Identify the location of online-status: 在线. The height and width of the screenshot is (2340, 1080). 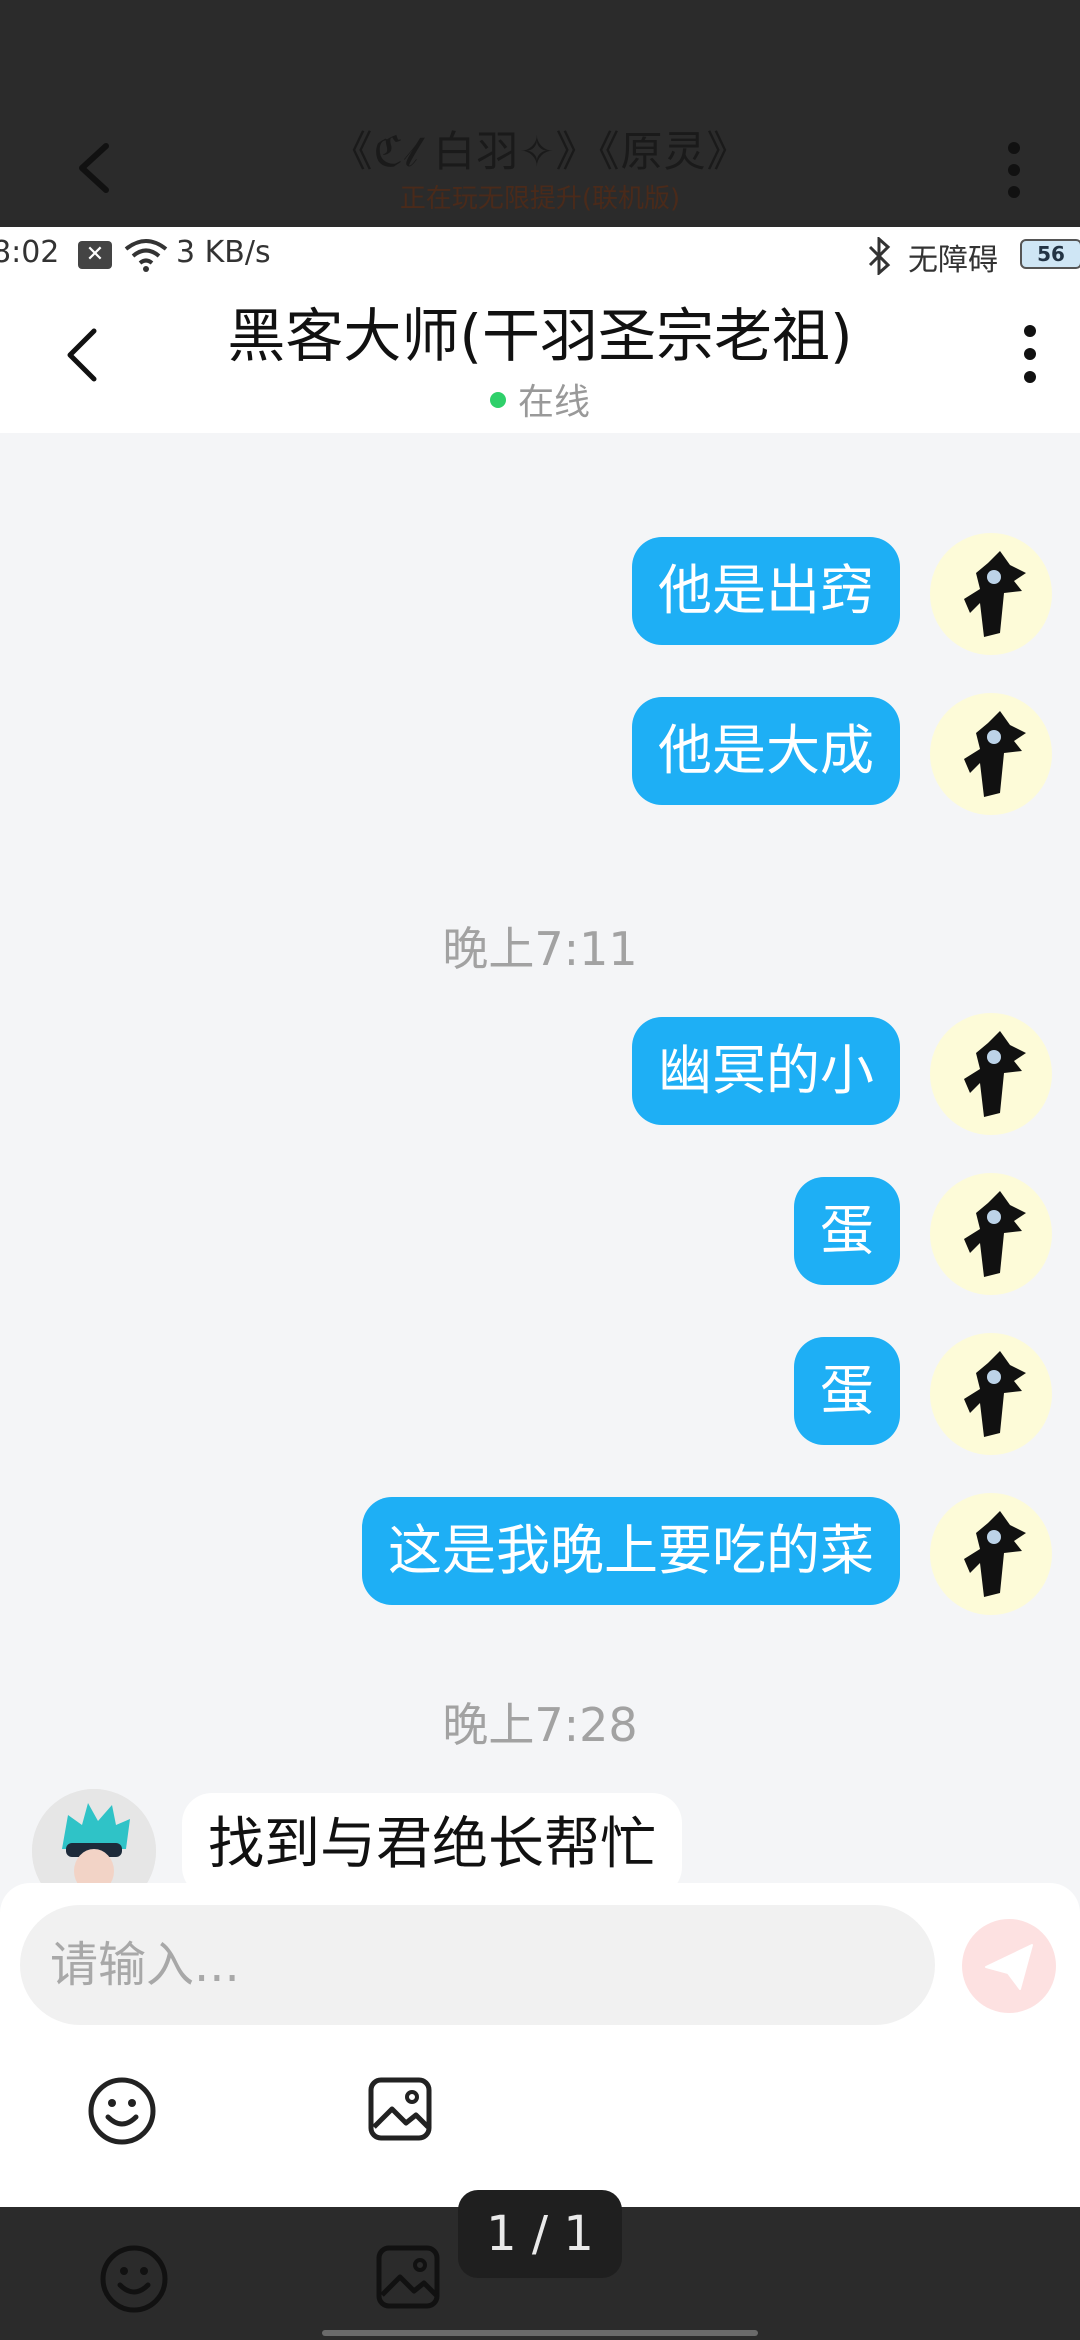
(540, 399).